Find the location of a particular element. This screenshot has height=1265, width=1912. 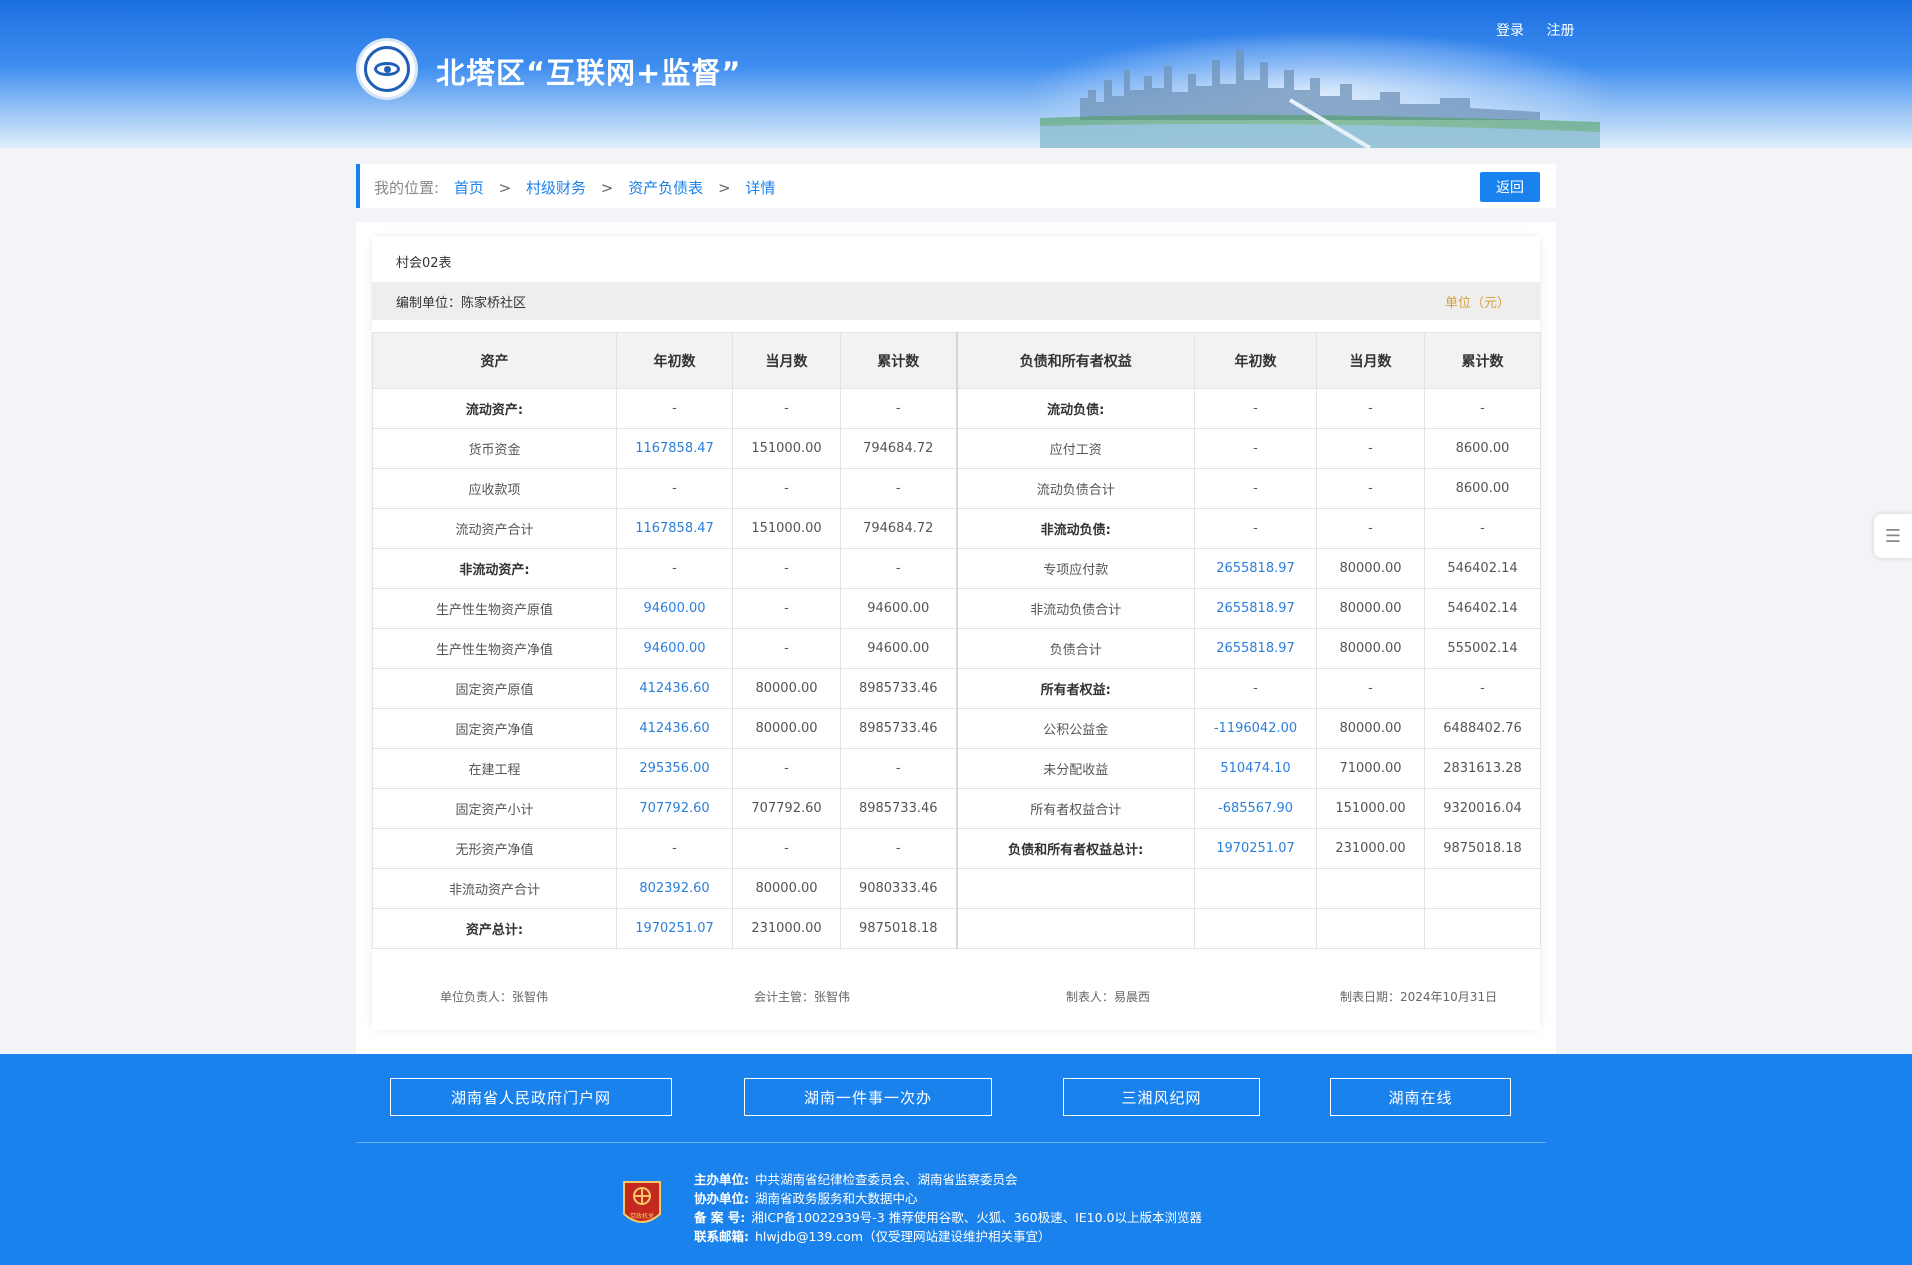

asset-value-cell: 1167858.47 is located at coordinates (674, 448).